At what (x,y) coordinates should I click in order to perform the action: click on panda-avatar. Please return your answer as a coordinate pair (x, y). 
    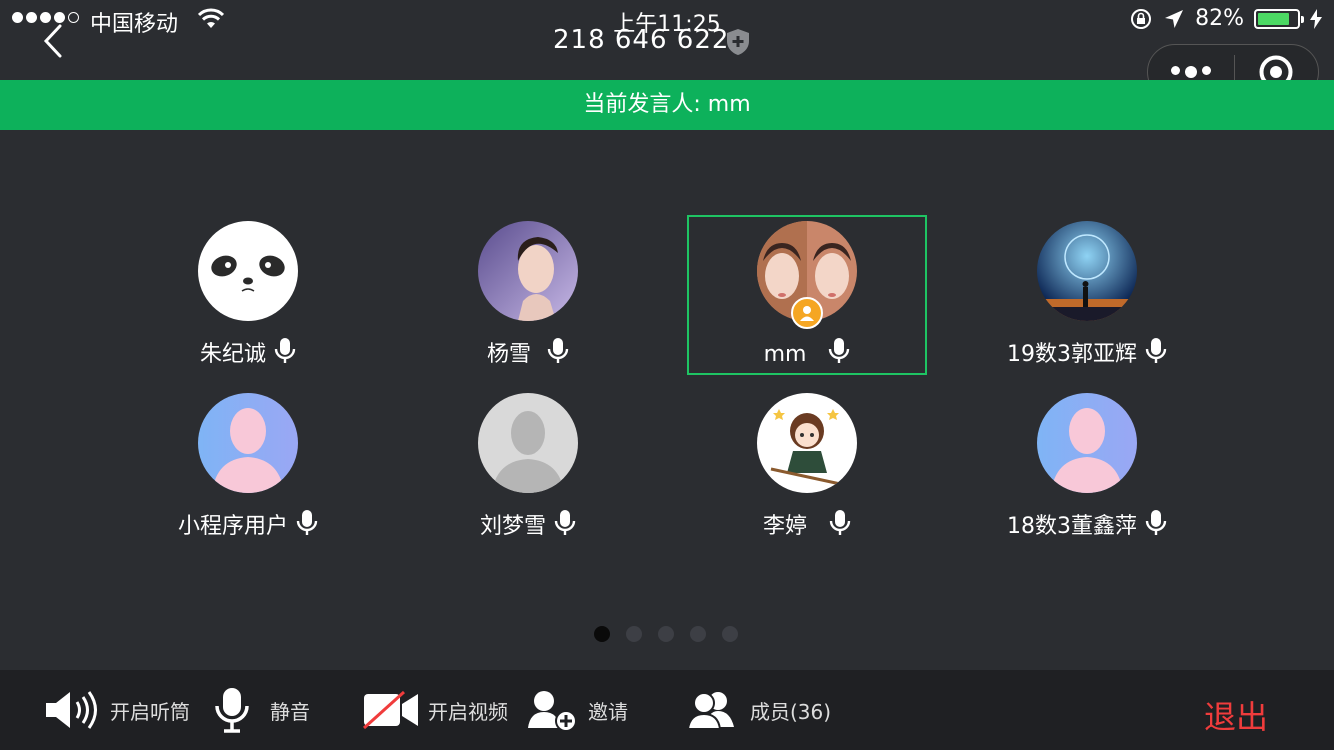
    Looking at the image, I should click on (248, 271).